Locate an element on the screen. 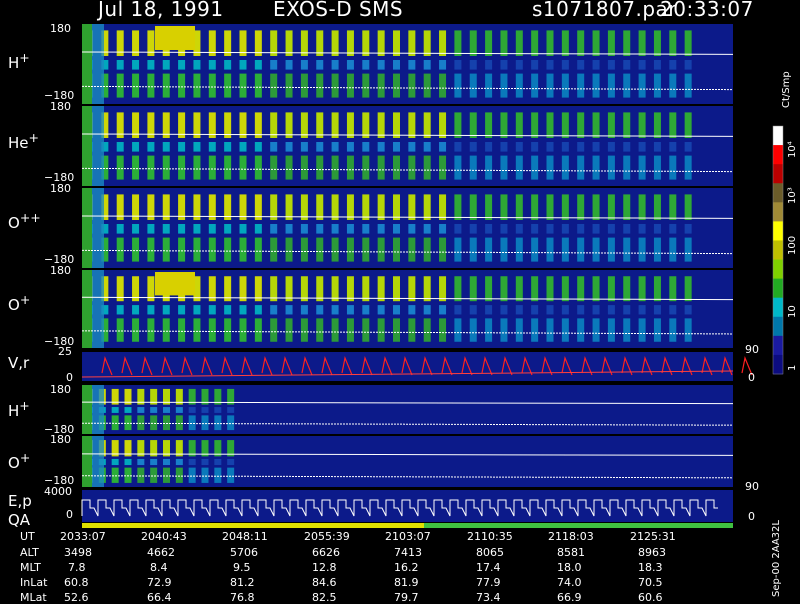 The width and height of the screenshot is (800, 604). qa-bar-green is located at coordinates (578, 525).